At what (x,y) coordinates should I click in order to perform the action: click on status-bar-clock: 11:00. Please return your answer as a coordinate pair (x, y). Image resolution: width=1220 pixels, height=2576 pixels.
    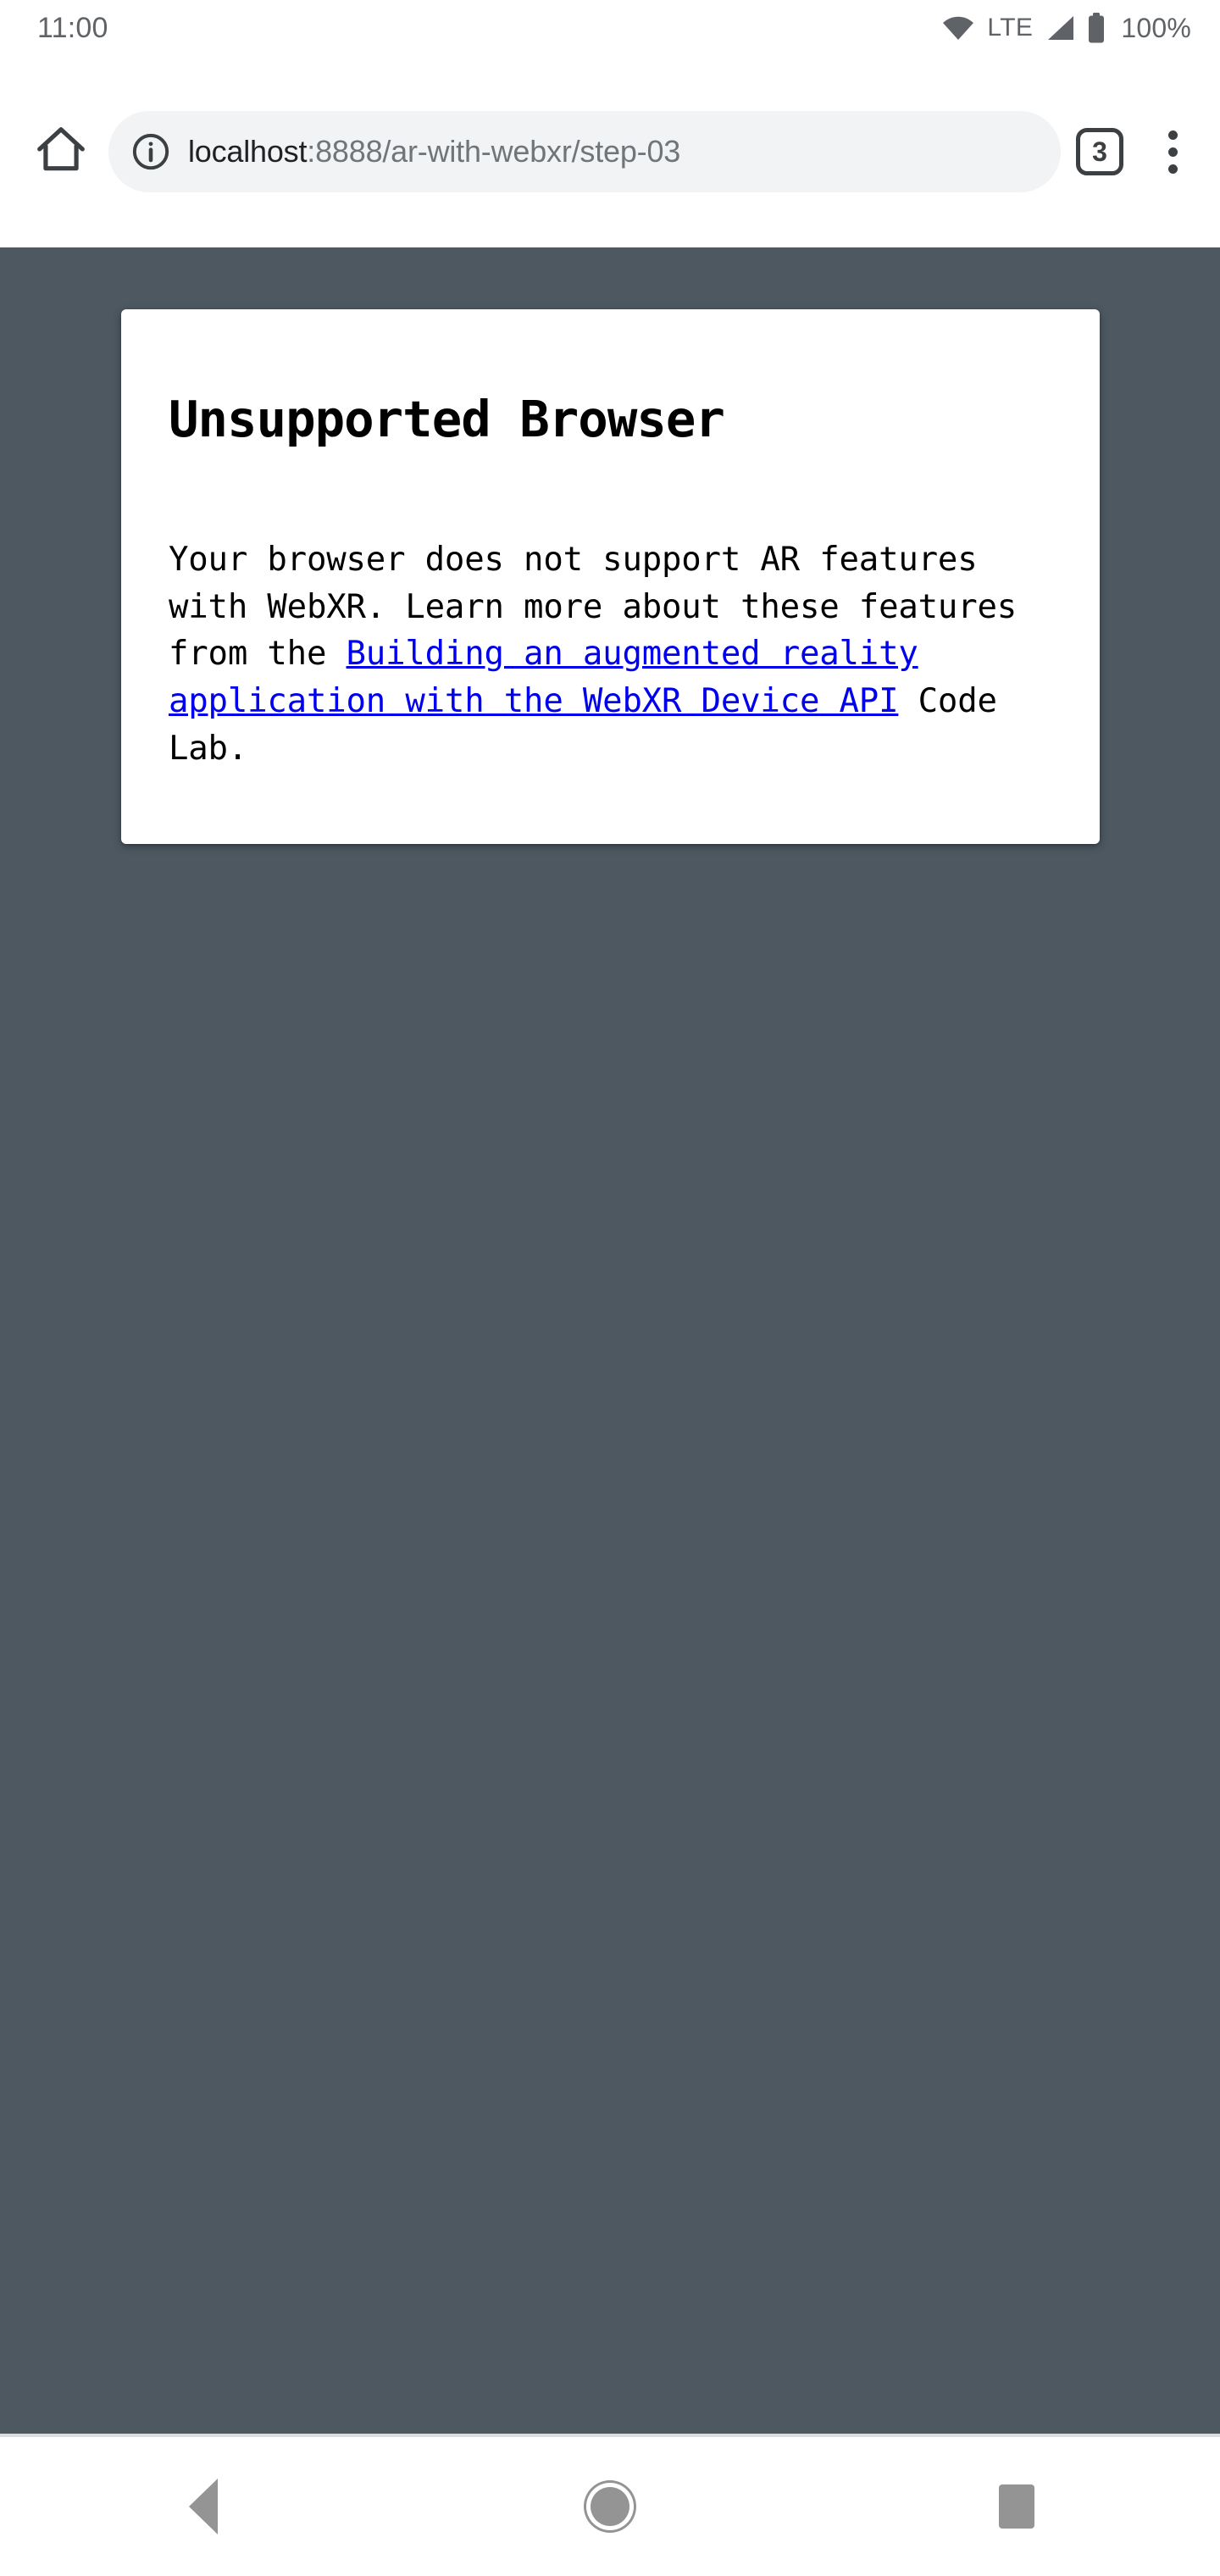
    Looking at the image, I should click on (72, 28).